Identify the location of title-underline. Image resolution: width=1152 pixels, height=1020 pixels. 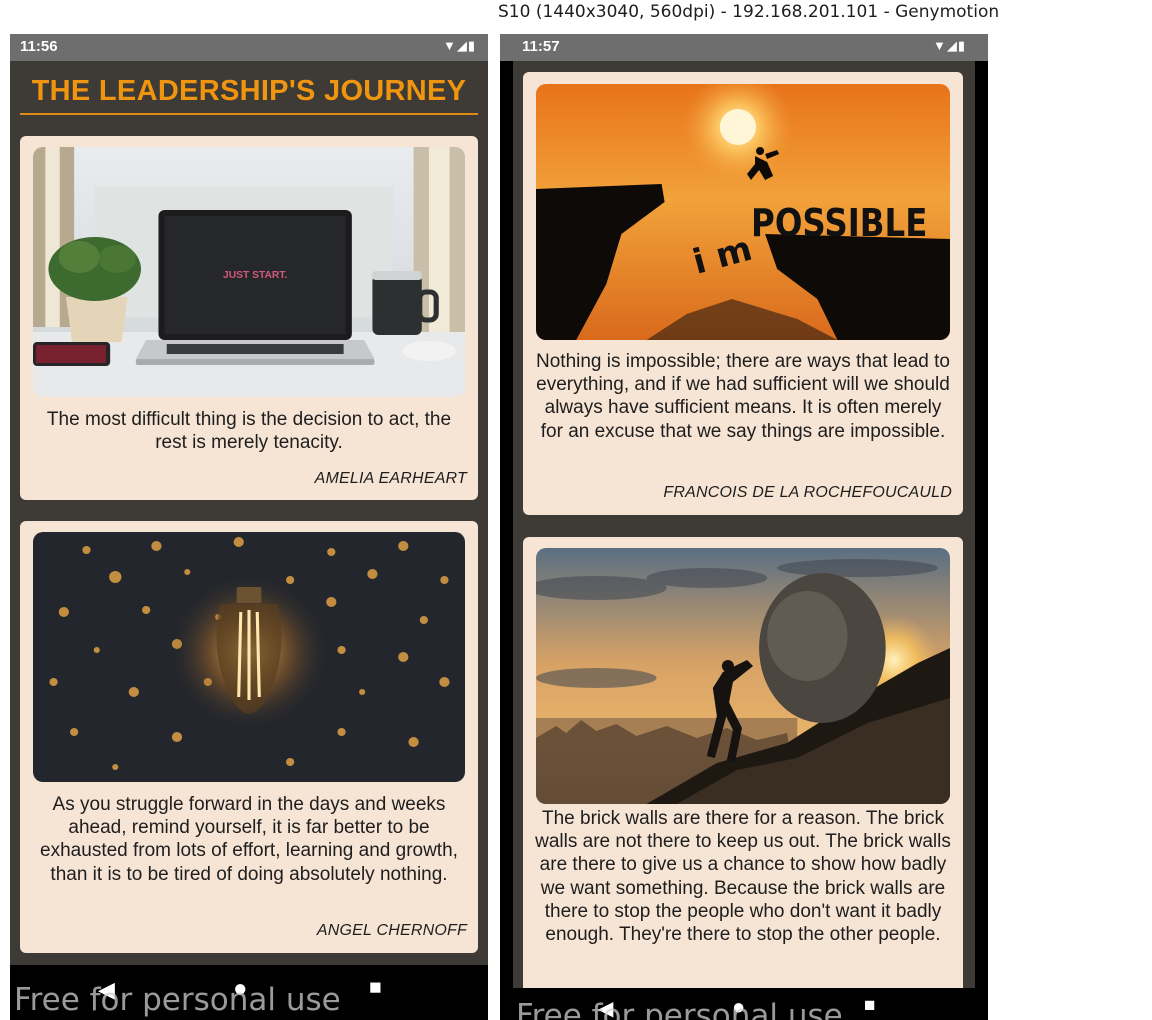
(249, 114).